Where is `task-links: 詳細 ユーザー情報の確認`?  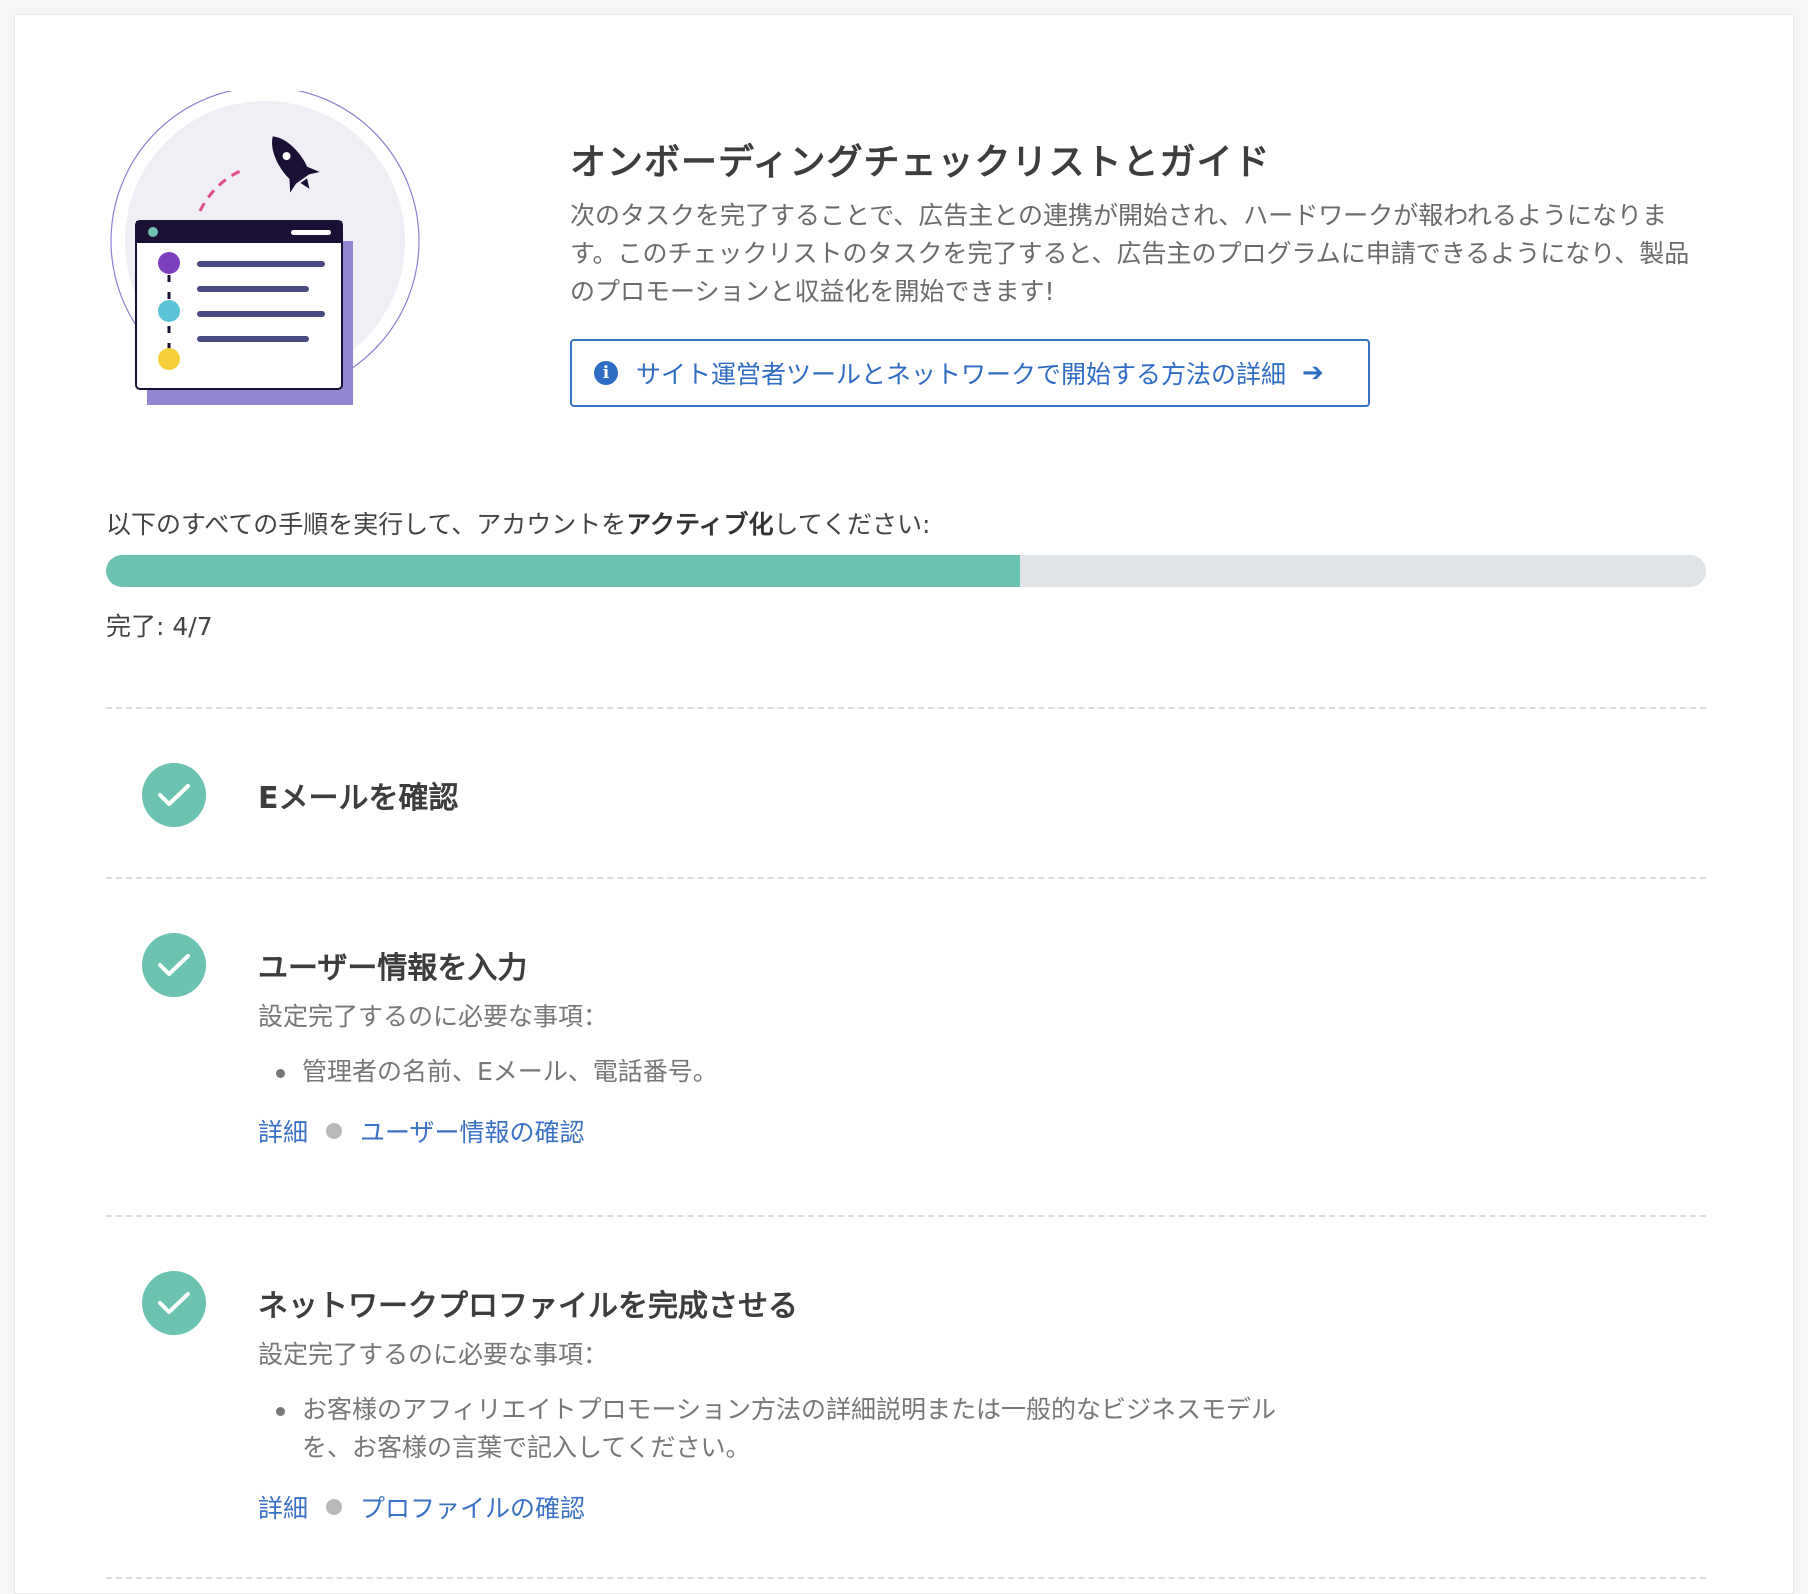
task-links: 詳細 ユーザー情報の確認 is located at coordinates (421, 1131).